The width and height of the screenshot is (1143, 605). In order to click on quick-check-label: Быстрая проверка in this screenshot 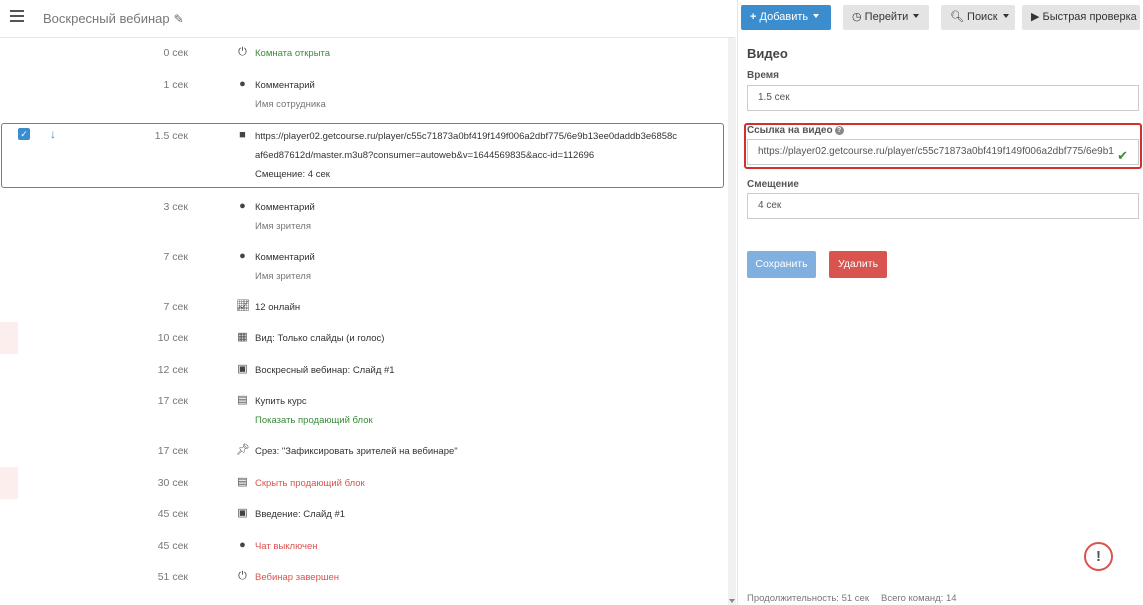, I will do `click(1089, 17)`.